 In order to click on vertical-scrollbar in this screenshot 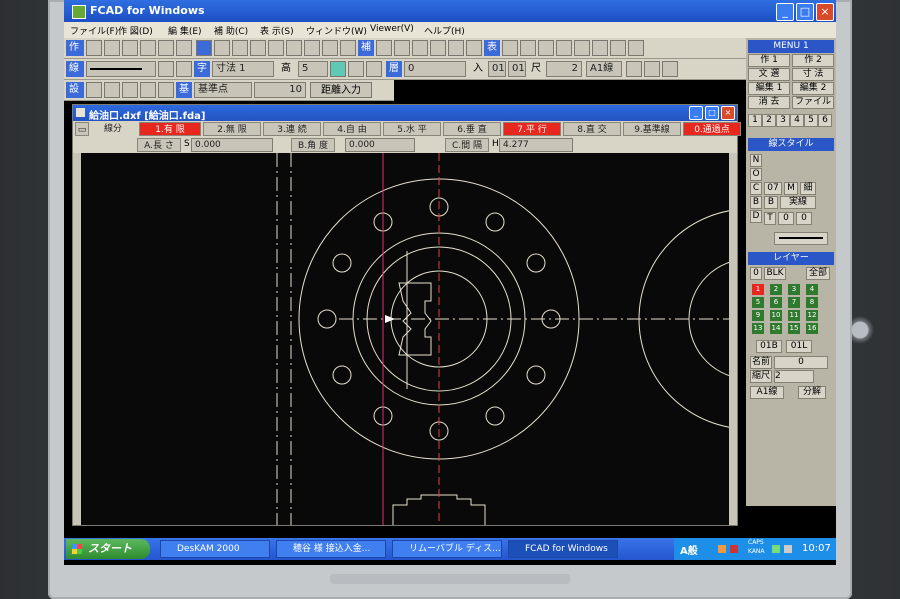, I will do `click(733, 339)`.